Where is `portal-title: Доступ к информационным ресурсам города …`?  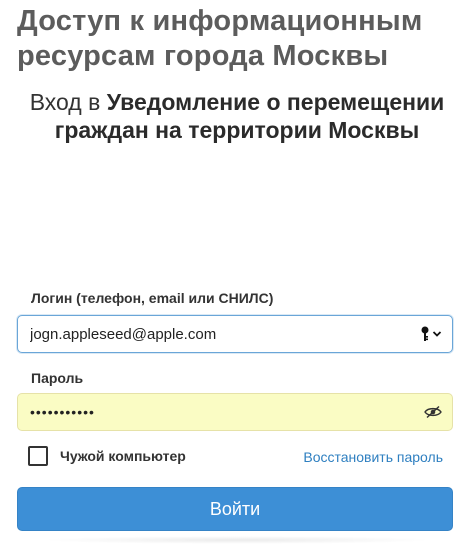
portal-title: Доступ к информационным ресурсам города … is located at coordinates (220, 38).